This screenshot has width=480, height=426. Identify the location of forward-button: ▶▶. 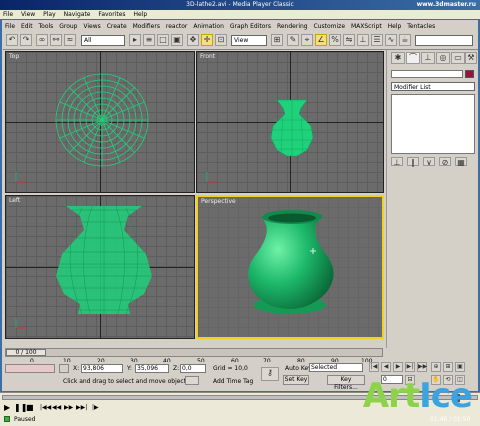
(68, 407).